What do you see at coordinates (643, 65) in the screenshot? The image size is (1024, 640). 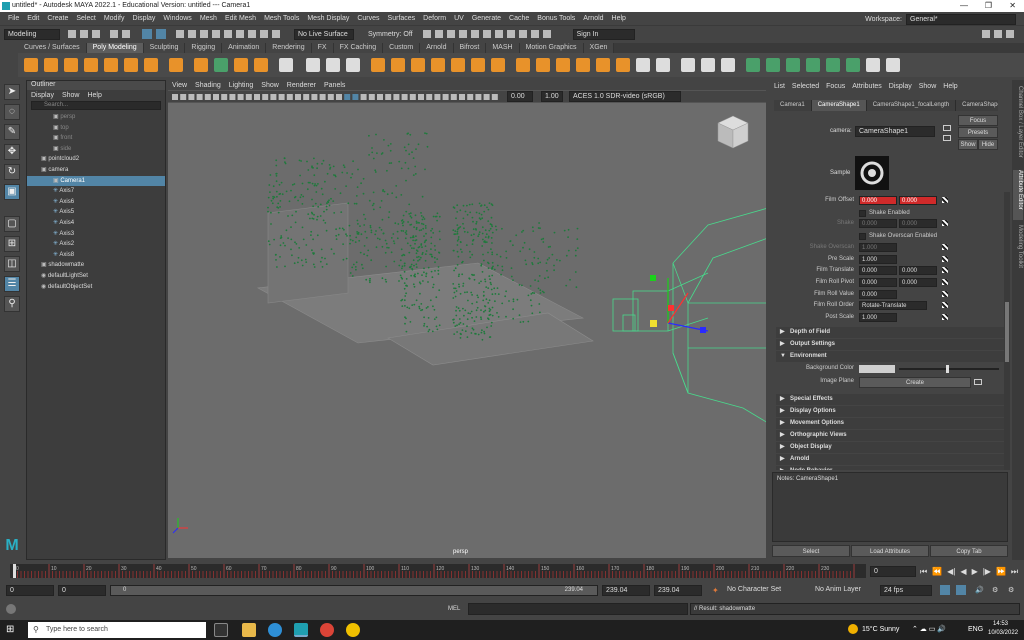 I see `offset-edge-icon` at bounding box center [643, 65].